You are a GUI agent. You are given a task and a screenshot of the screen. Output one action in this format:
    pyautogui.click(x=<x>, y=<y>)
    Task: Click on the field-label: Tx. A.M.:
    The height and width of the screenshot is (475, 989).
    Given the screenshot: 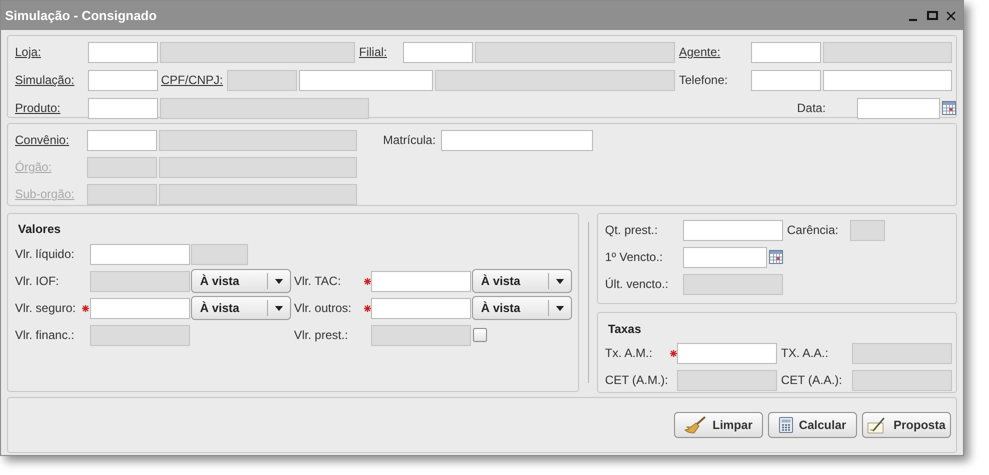 What is the action you would take?
    pyautogui.click(x=628, y=353)
    